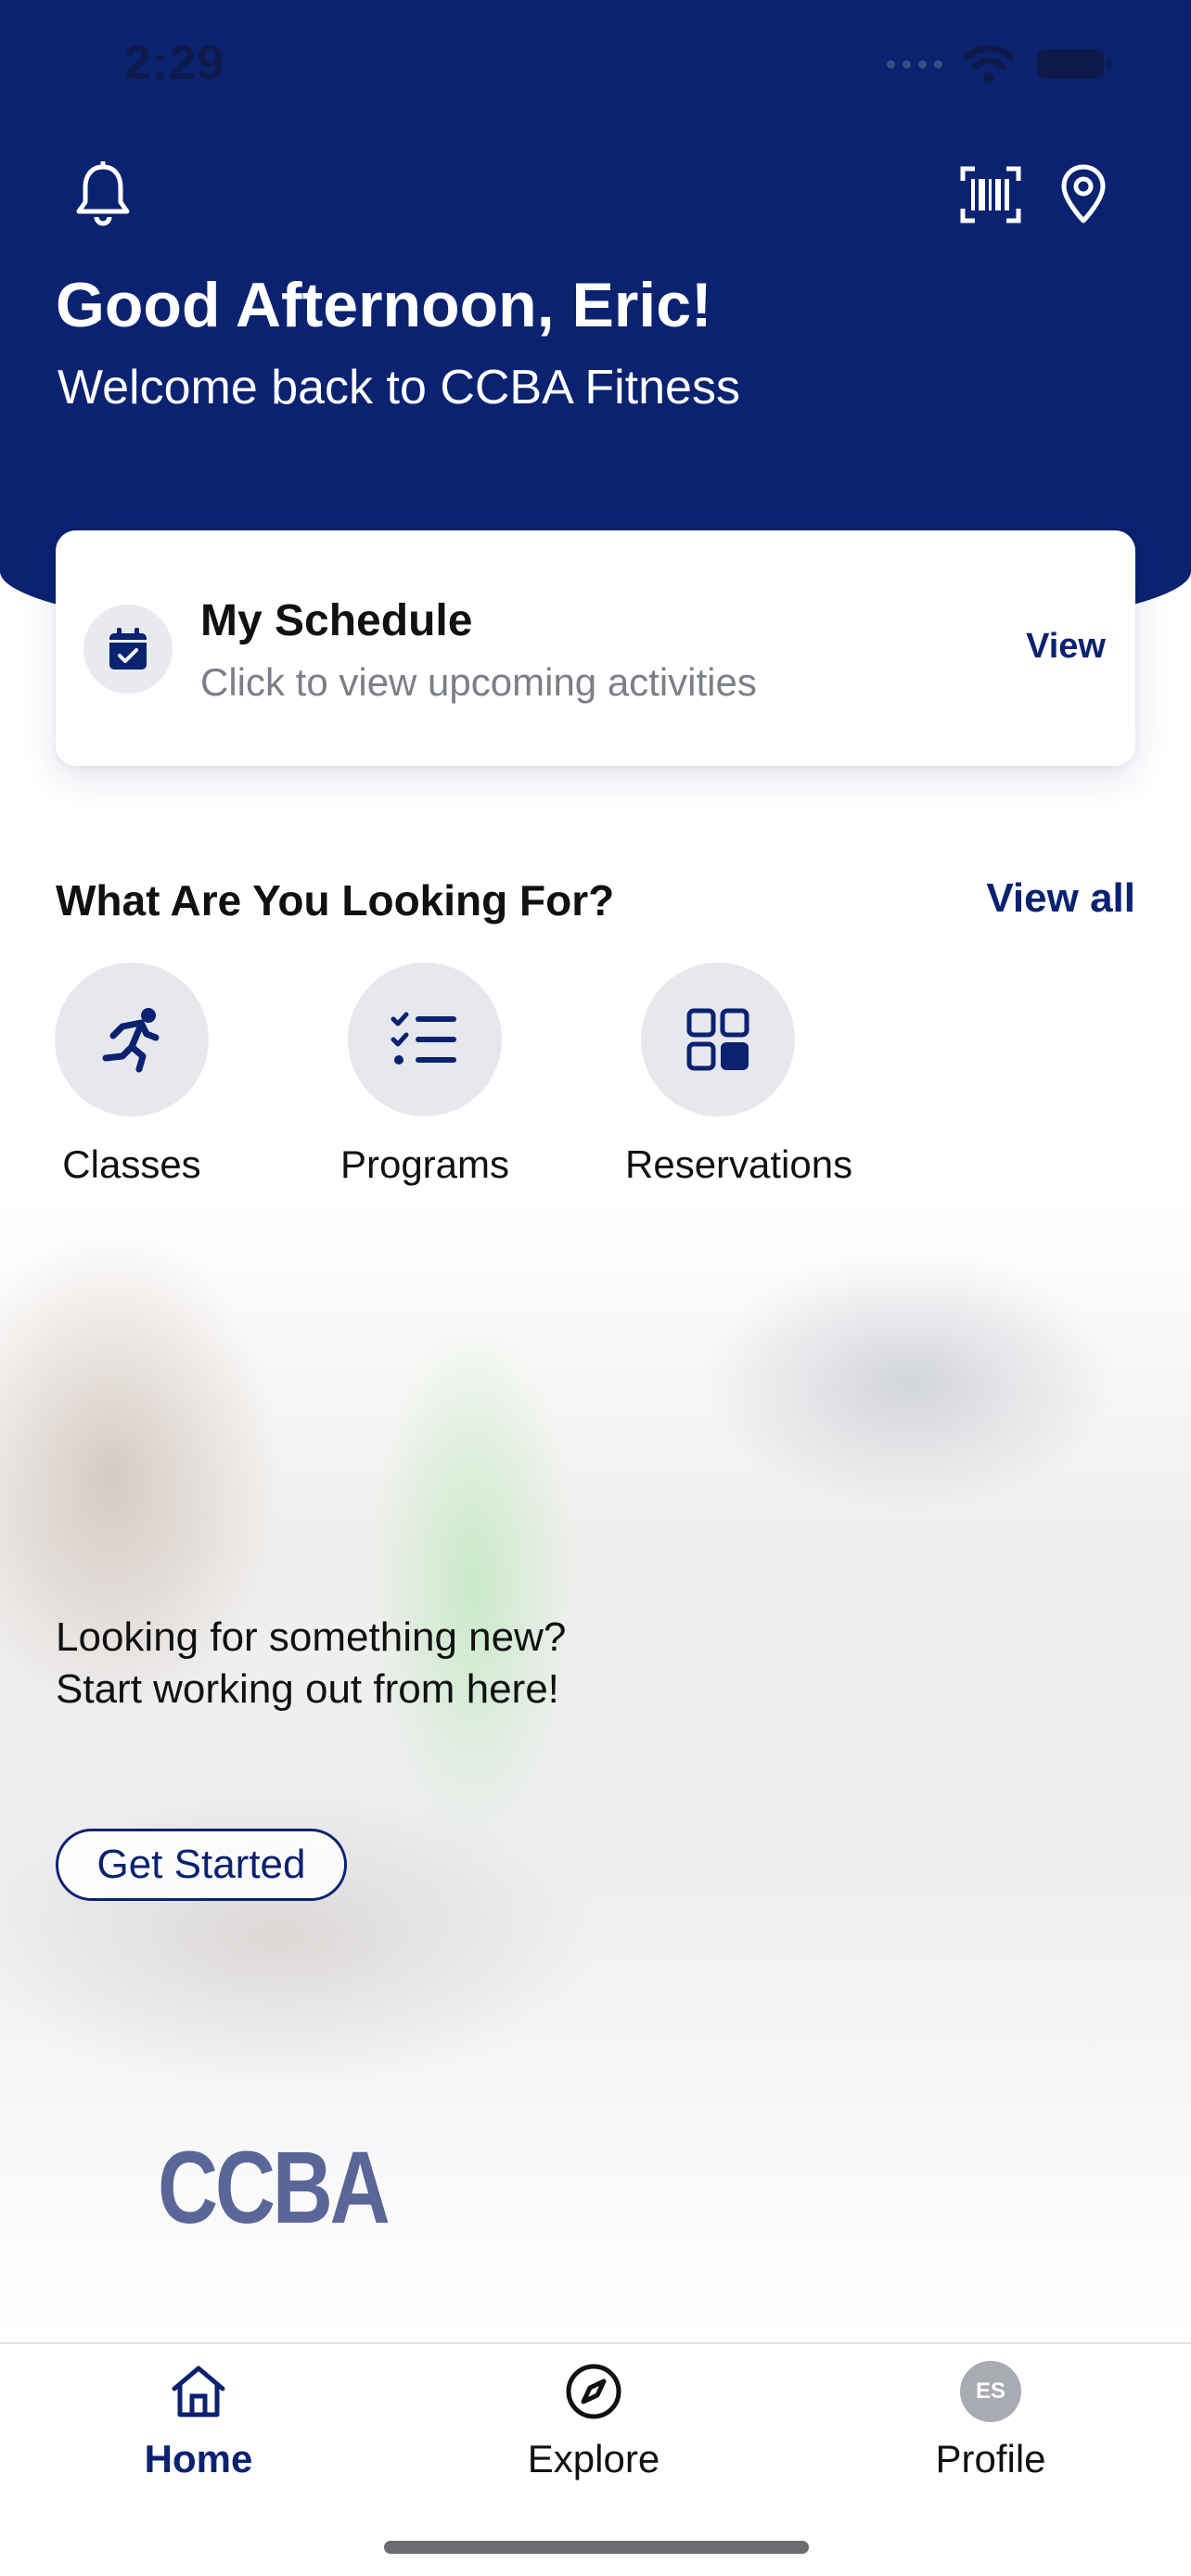  I want to click on running-person-icon, so click(132, 1039).